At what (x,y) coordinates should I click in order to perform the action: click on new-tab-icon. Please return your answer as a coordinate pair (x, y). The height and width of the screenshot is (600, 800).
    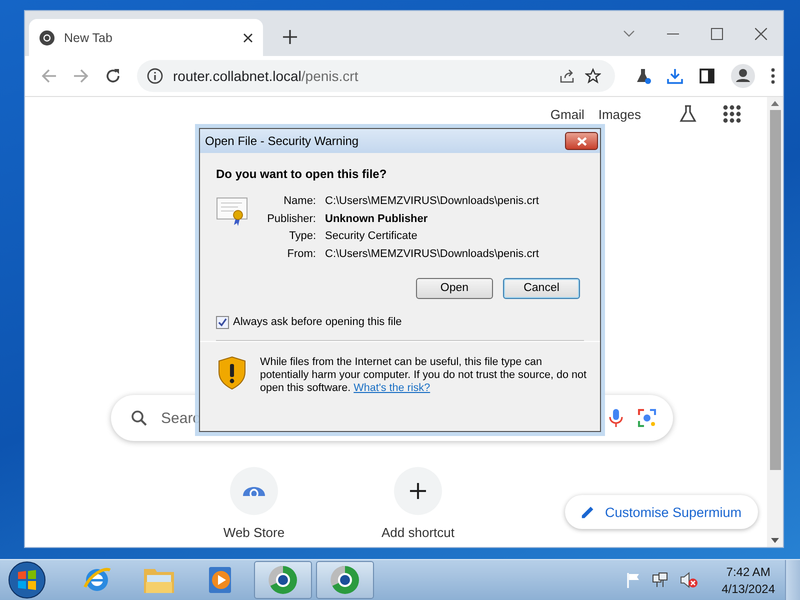
    Looking at the image, I should click on (290, 37).